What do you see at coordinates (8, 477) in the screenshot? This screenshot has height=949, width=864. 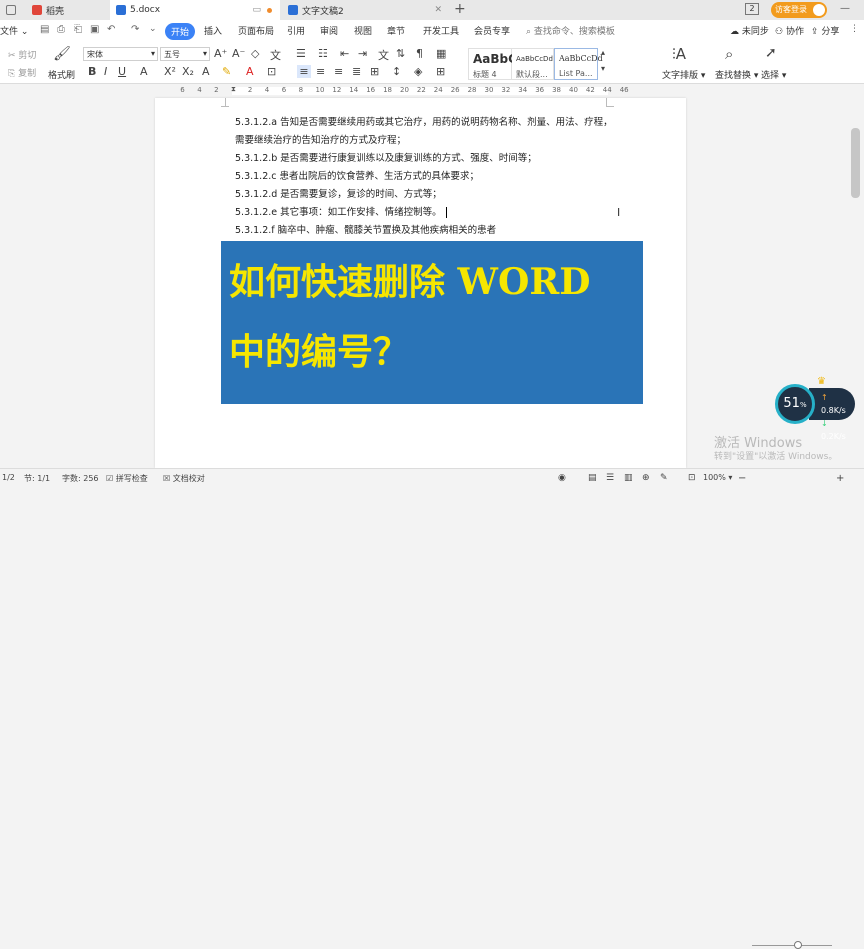 I see `page-indicator: 1/2` at bounding box center [8, 477].